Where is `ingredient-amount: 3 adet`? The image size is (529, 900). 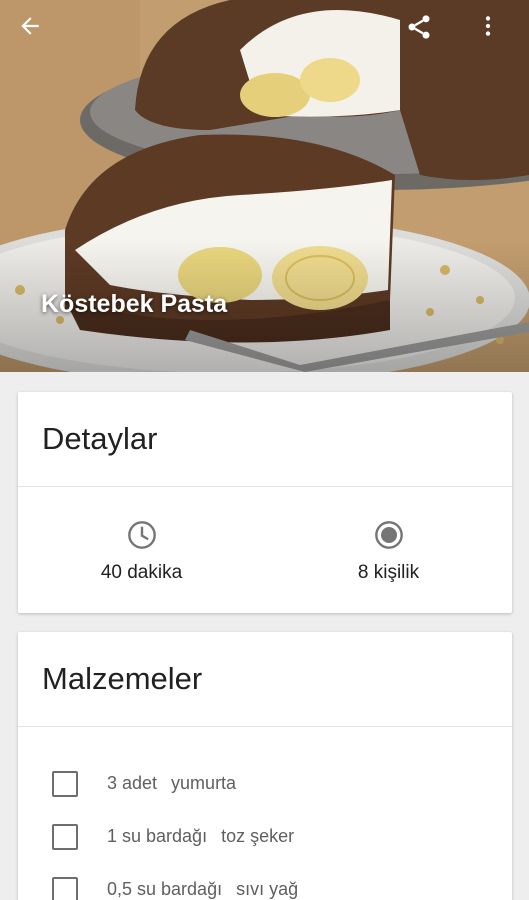
ingredient-amount: 3 adet is located at coordinates (132, 783).